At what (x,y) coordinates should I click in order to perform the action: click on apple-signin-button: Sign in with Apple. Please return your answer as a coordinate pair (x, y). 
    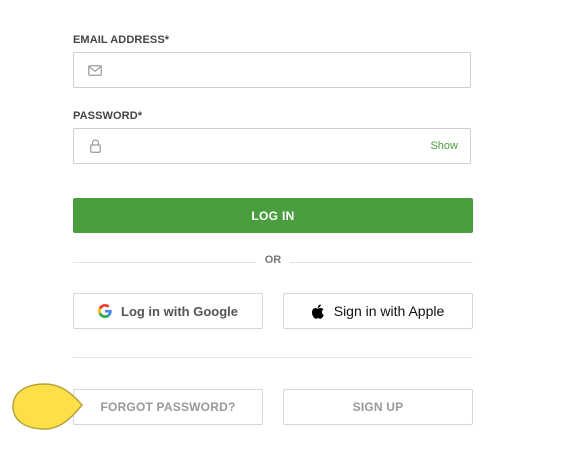
    Looking at the image, I should click on (378, 311).